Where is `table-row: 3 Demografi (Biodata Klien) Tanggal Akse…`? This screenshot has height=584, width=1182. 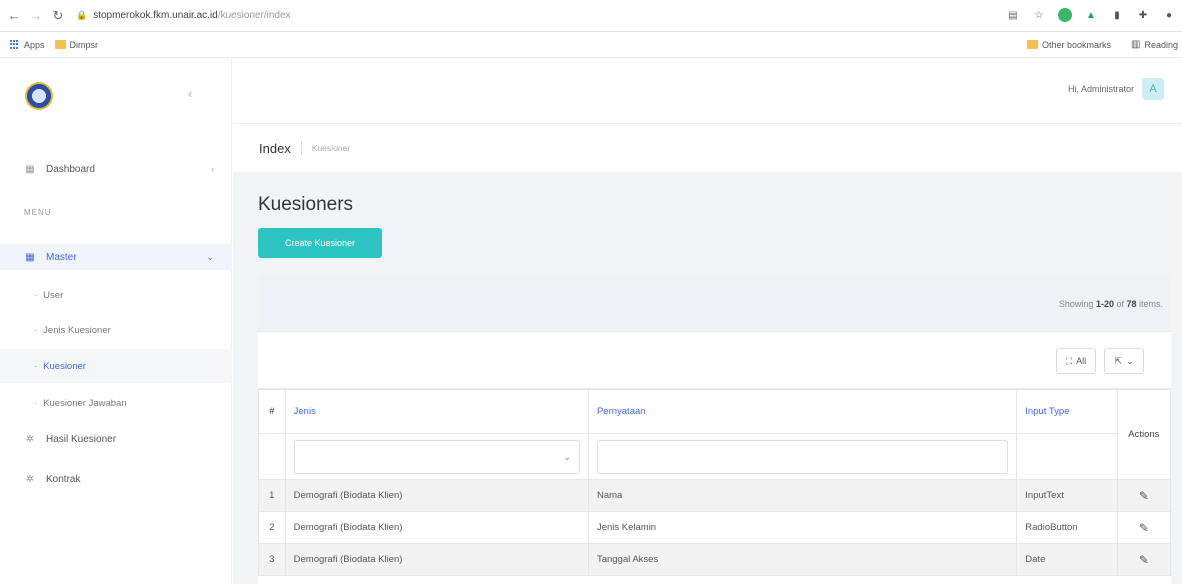
table-row: 3 Demografi (Biodata Klien) Tanggal Akse… is located at coordinates (715, 559).